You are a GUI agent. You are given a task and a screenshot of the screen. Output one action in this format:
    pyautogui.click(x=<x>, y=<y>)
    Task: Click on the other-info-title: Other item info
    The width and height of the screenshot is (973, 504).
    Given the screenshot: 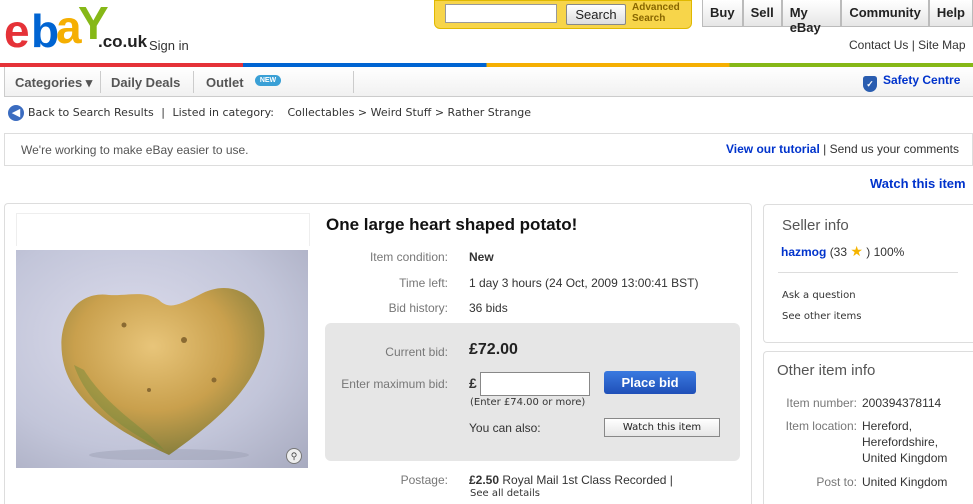 What is the action you would take?
    pyautogui.click(x=826, y=370)
    